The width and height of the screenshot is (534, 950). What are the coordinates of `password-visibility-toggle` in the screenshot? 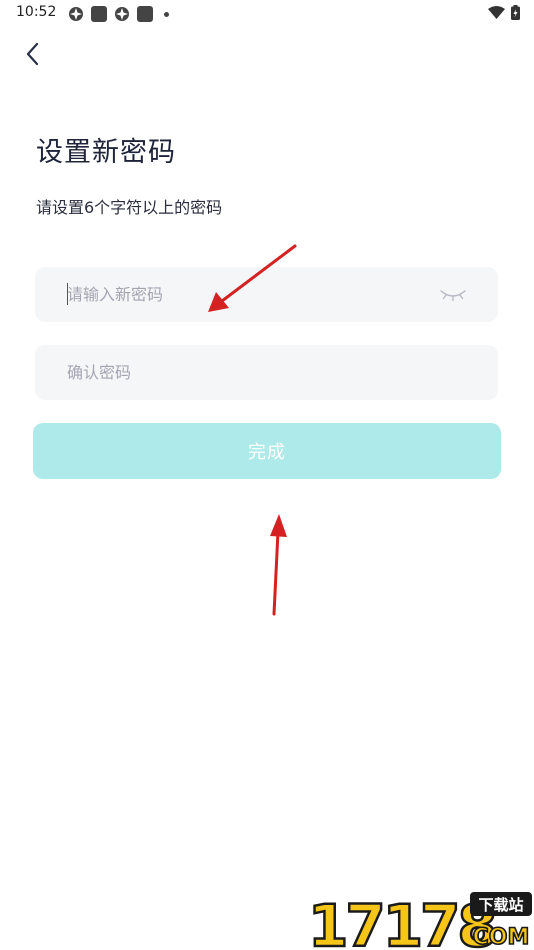 It's located at (453, 294).